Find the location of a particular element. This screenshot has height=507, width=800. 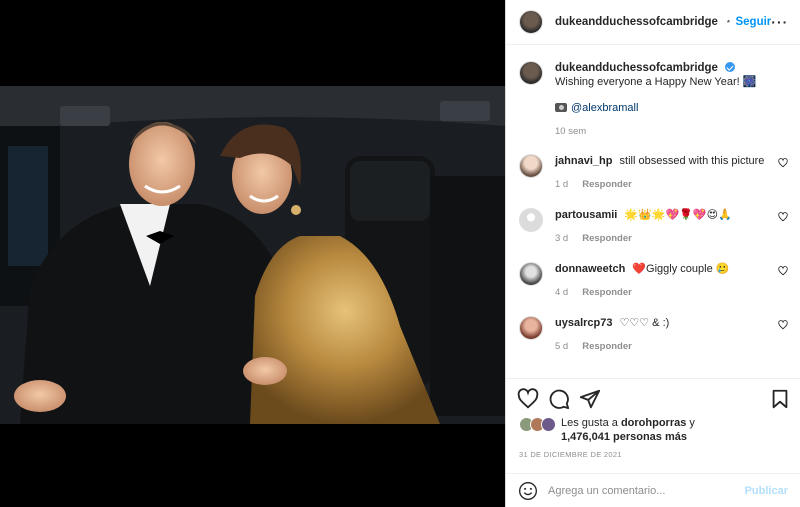

comment-text: 🌟👑🌟💖🌹💖😍🙏 is located at coordinates (678, 215).